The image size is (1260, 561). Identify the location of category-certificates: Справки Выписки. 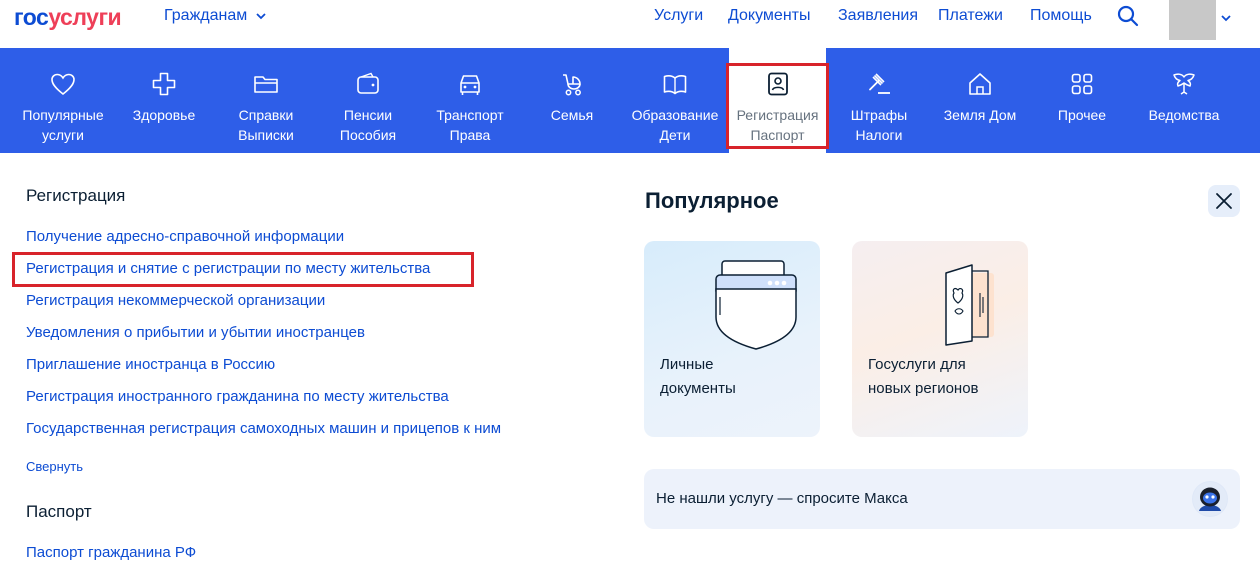
(266, 100).